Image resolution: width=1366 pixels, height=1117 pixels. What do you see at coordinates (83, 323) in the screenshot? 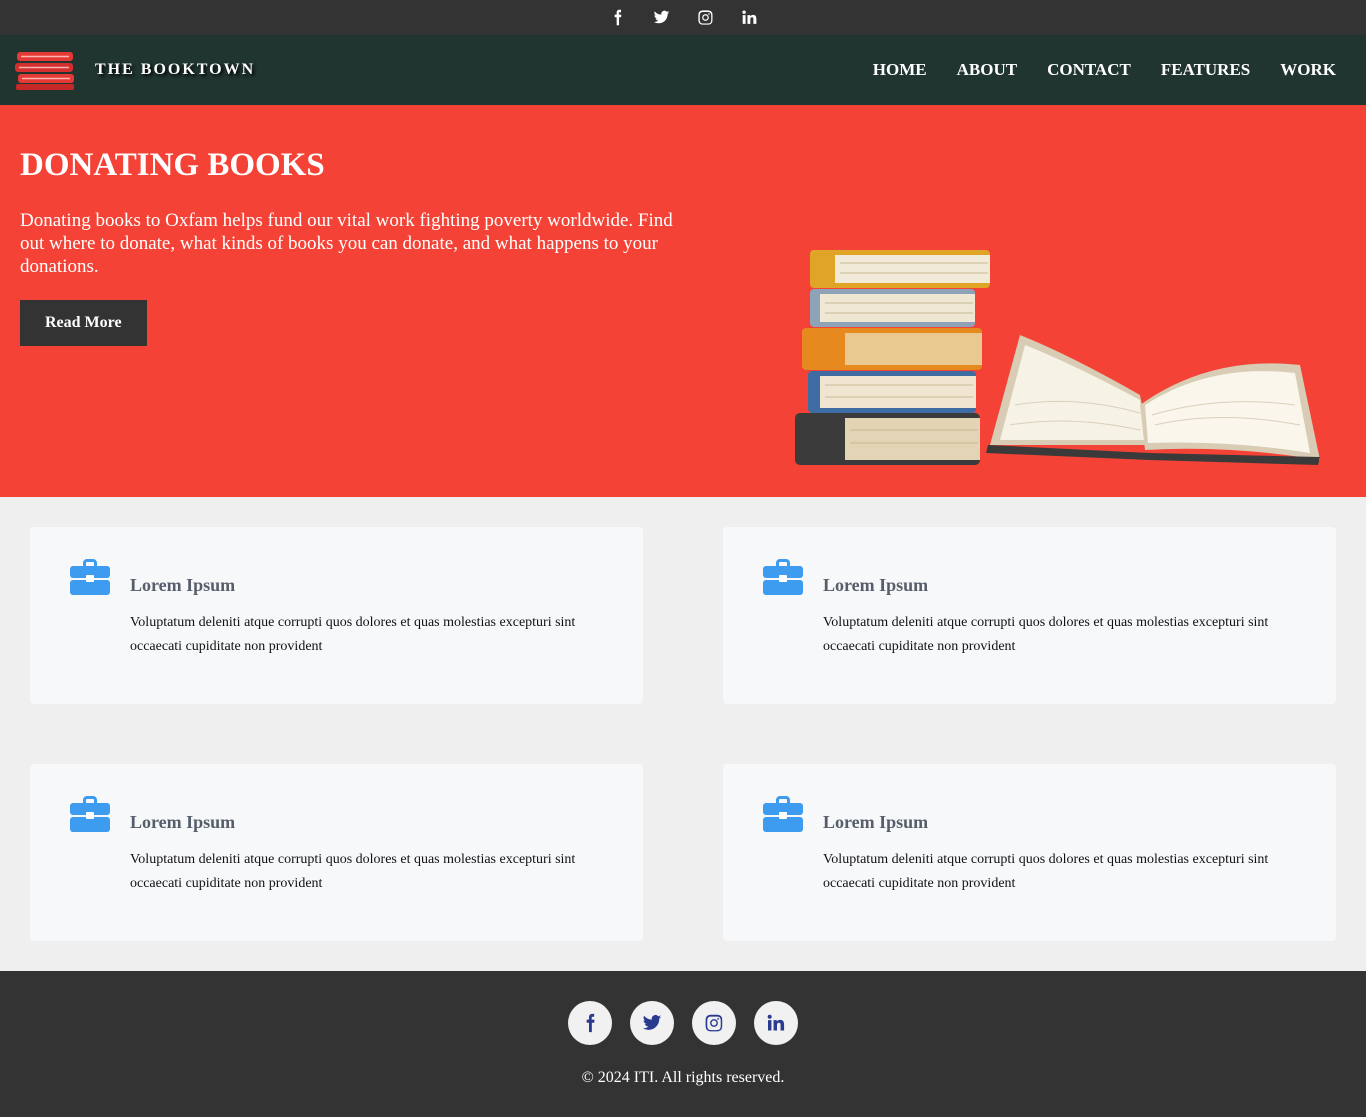
I see `read-more-button: Read More` at bounding box center [83, 323].